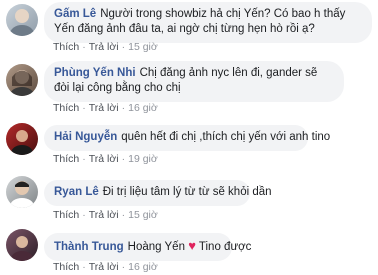 This screenshot has height=275, width=378. Describe the element at coordinates (225, 247) in the screenshot. I see `comment-text: Tino được` at that location.